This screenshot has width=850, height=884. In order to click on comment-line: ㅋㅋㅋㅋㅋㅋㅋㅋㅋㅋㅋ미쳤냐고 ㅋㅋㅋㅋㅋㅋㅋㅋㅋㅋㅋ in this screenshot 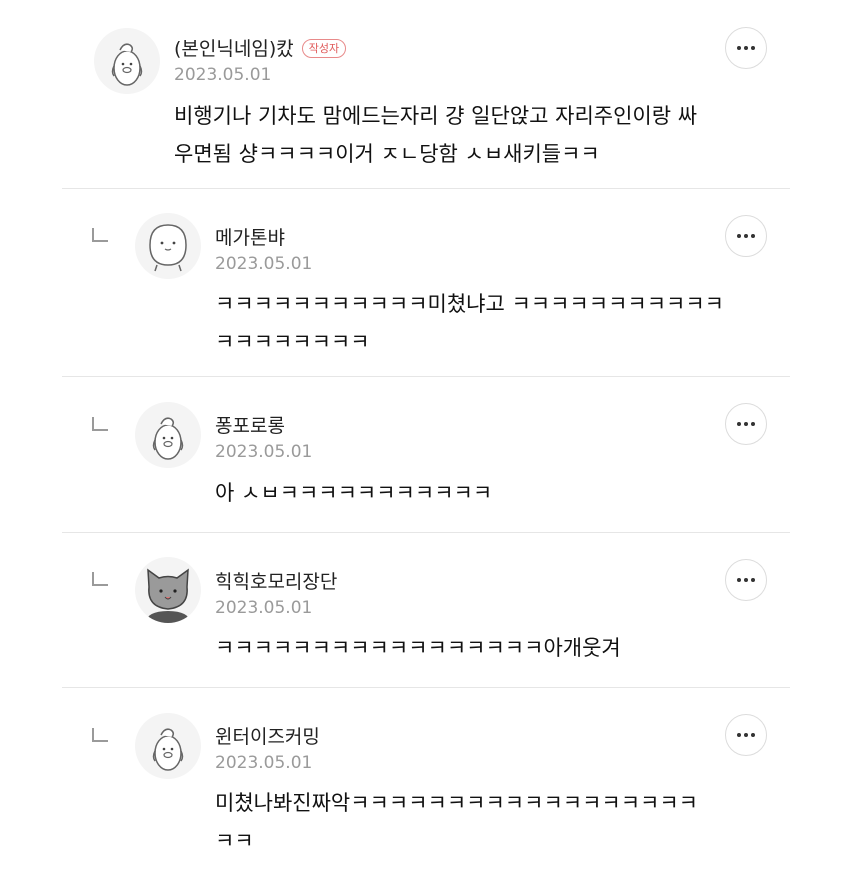, I will do `click(469, 304)`.